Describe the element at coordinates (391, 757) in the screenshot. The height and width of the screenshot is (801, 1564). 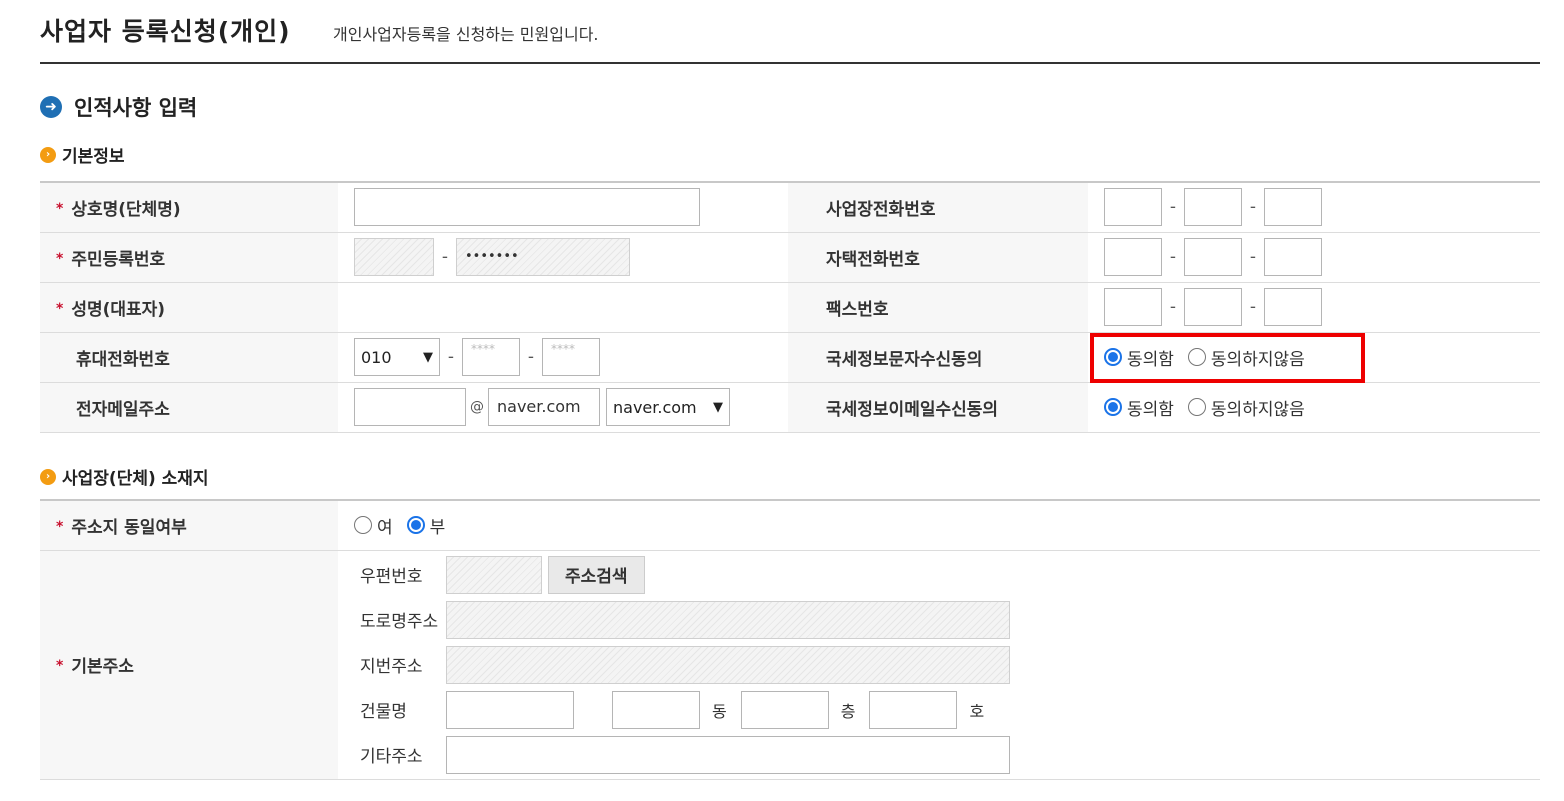
I see `other-address-label: 기타주소` at that location.